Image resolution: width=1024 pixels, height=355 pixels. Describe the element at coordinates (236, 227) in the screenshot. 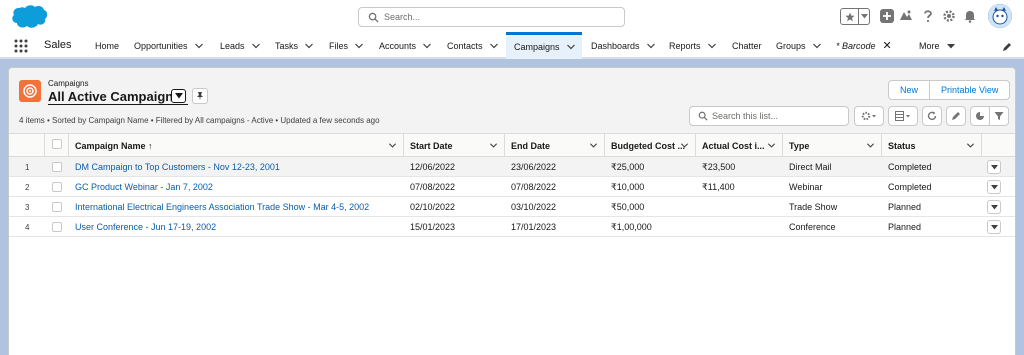

I see `campaign-name-link: User Conference - Jun 17-19, 2002` at that location.